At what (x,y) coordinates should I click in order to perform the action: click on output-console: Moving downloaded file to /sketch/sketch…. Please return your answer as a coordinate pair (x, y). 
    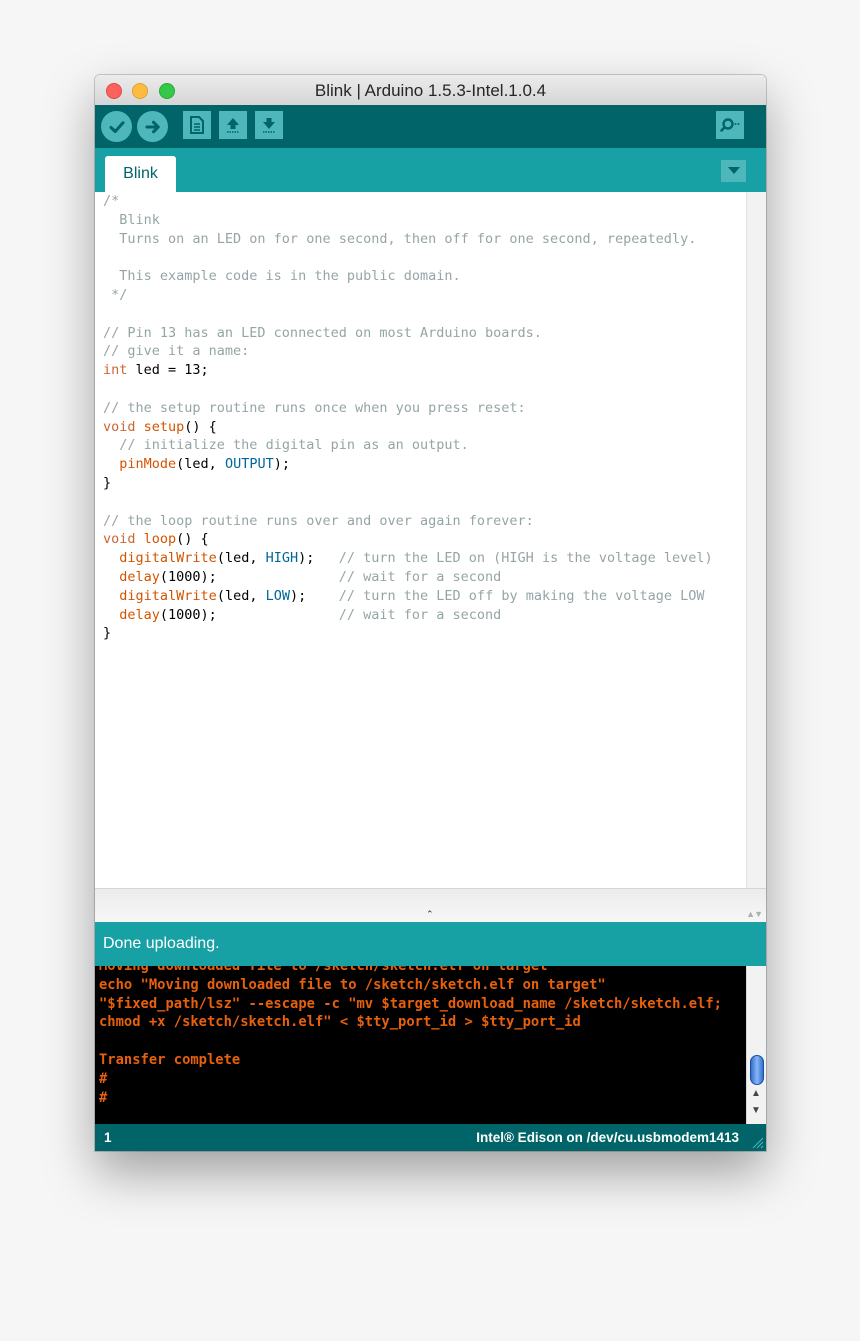
    Looking at the image, I should click on (420, 1045).